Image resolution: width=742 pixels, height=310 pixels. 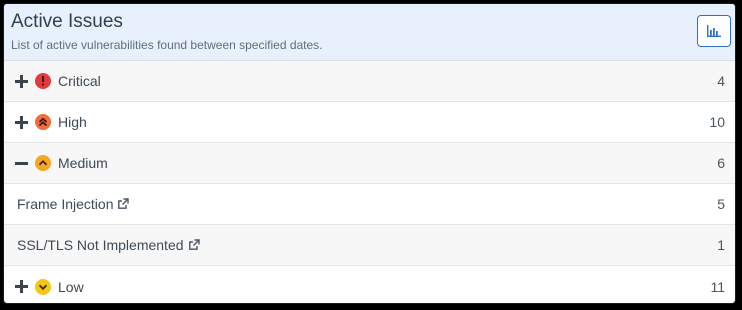 What do you see at coordinates (369, 122) in the screenshot?
I see `severity-row-high: High 10` at bounding box center [369, 122].